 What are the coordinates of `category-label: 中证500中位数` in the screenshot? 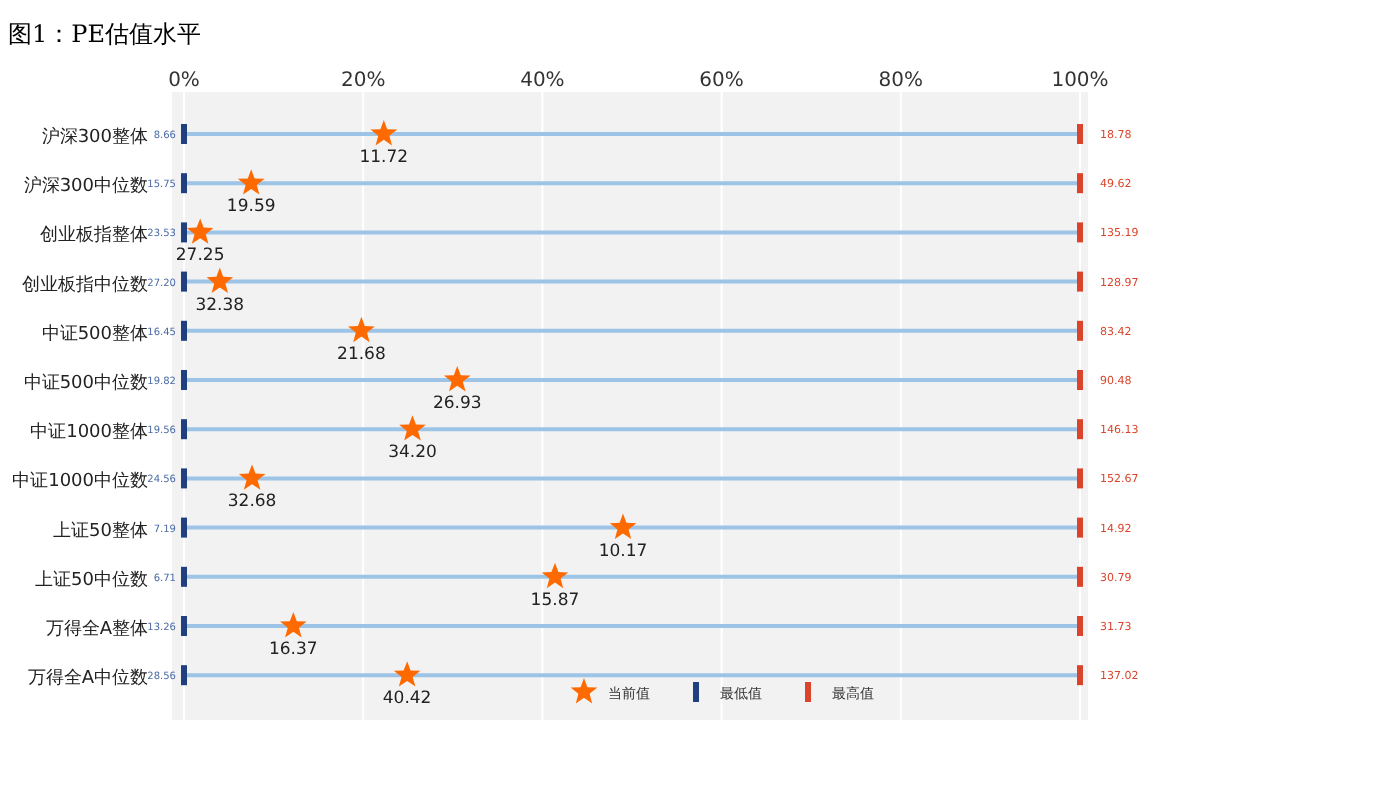 It's located at (85, 384).